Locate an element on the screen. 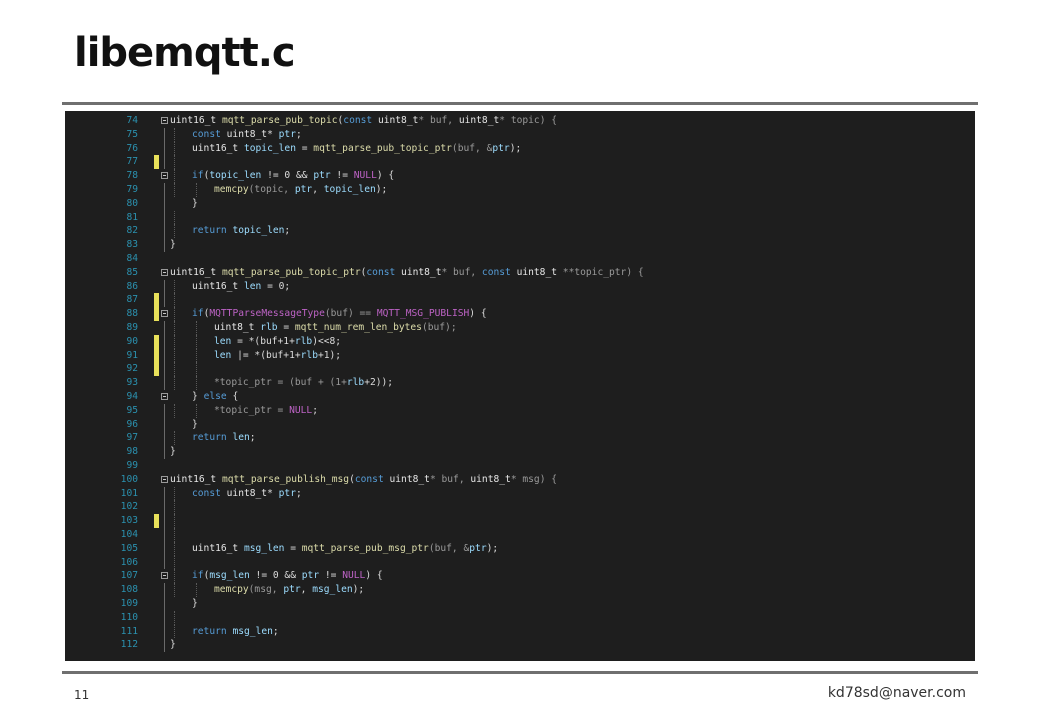 Image resolution: width=1040 pixels, height=720 pixels. code-line: 79 memcpy(topic, ptr, topic_len); is located at coordinates (520, 190).